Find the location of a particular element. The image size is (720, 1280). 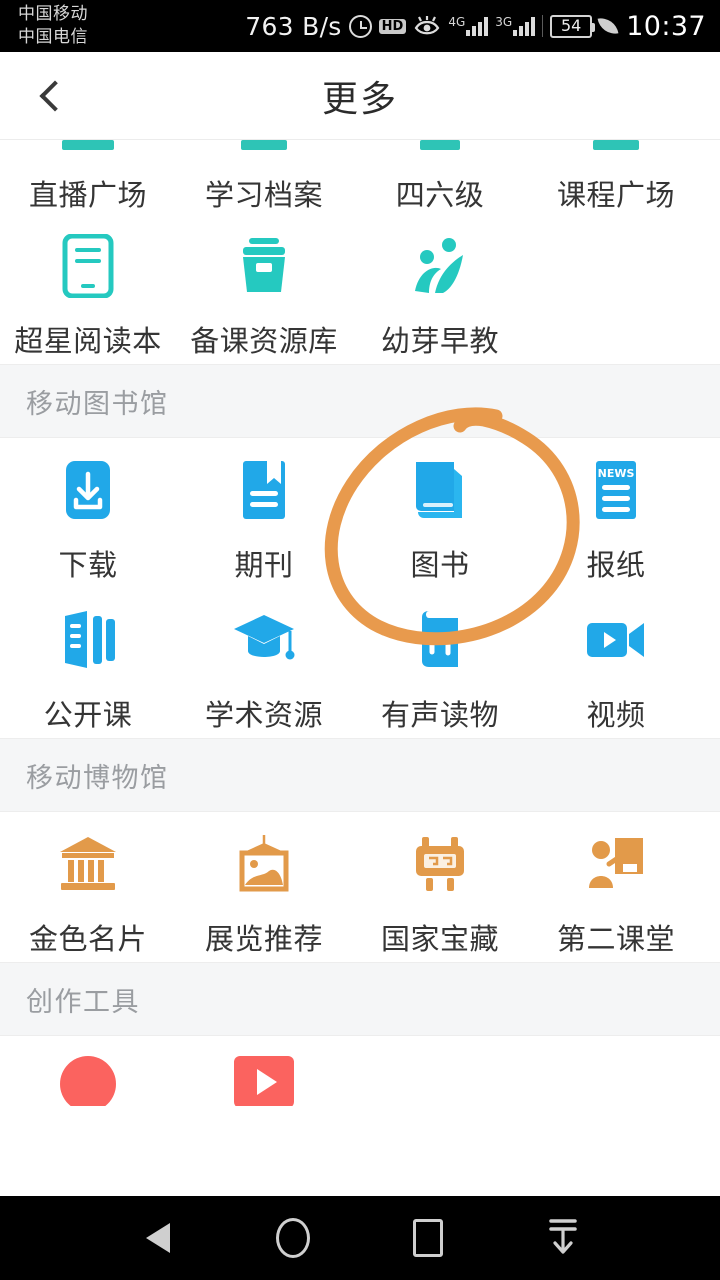

grid-item-label: 课程广场 is located at coordinates (615, 195).